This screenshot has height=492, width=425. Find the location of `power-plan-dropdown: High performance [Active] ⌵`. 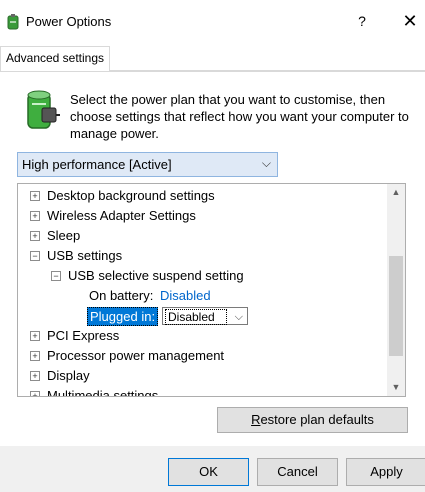

power-plan-dropdown: High performance [Active] ⌵ is located at coordinates (147, 164).